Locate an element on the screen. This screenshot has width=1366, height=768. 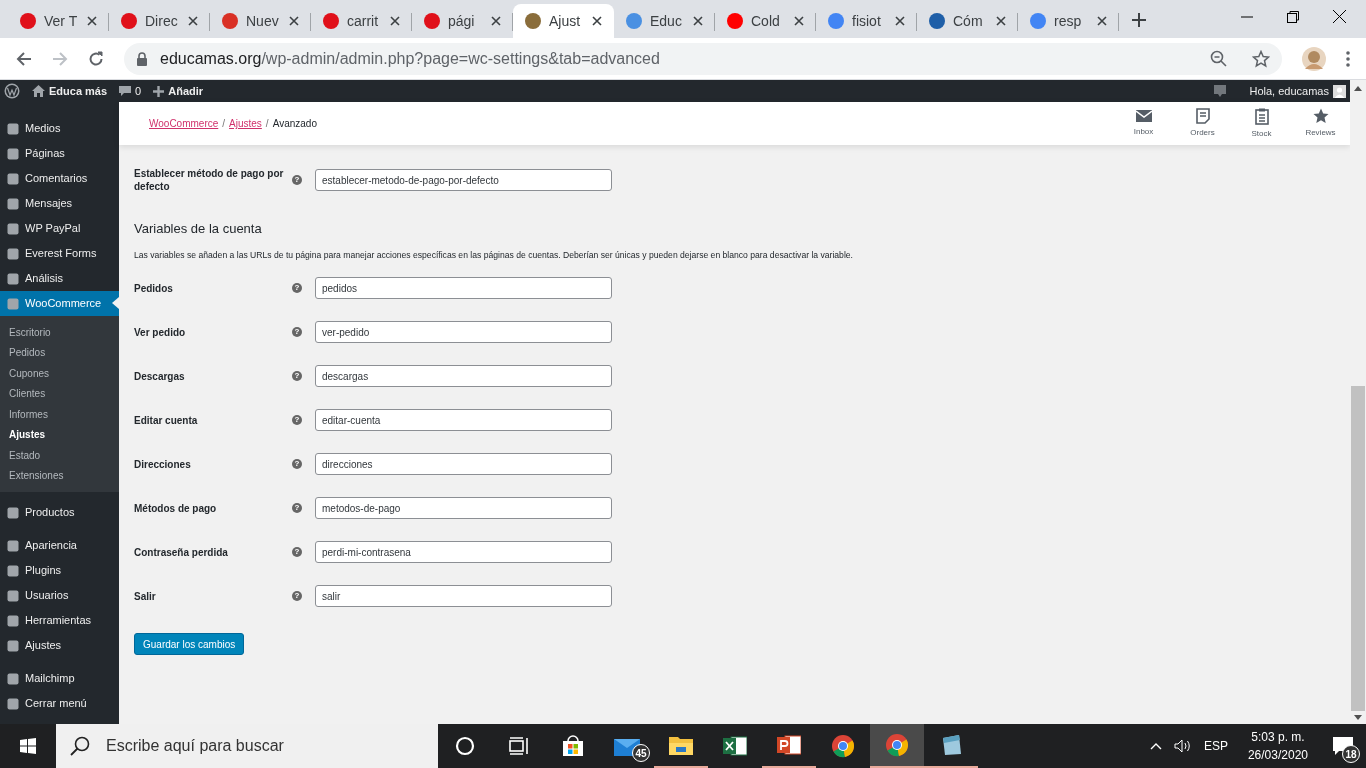
submenu-item: Clientes is located at coordinates (59, 393).